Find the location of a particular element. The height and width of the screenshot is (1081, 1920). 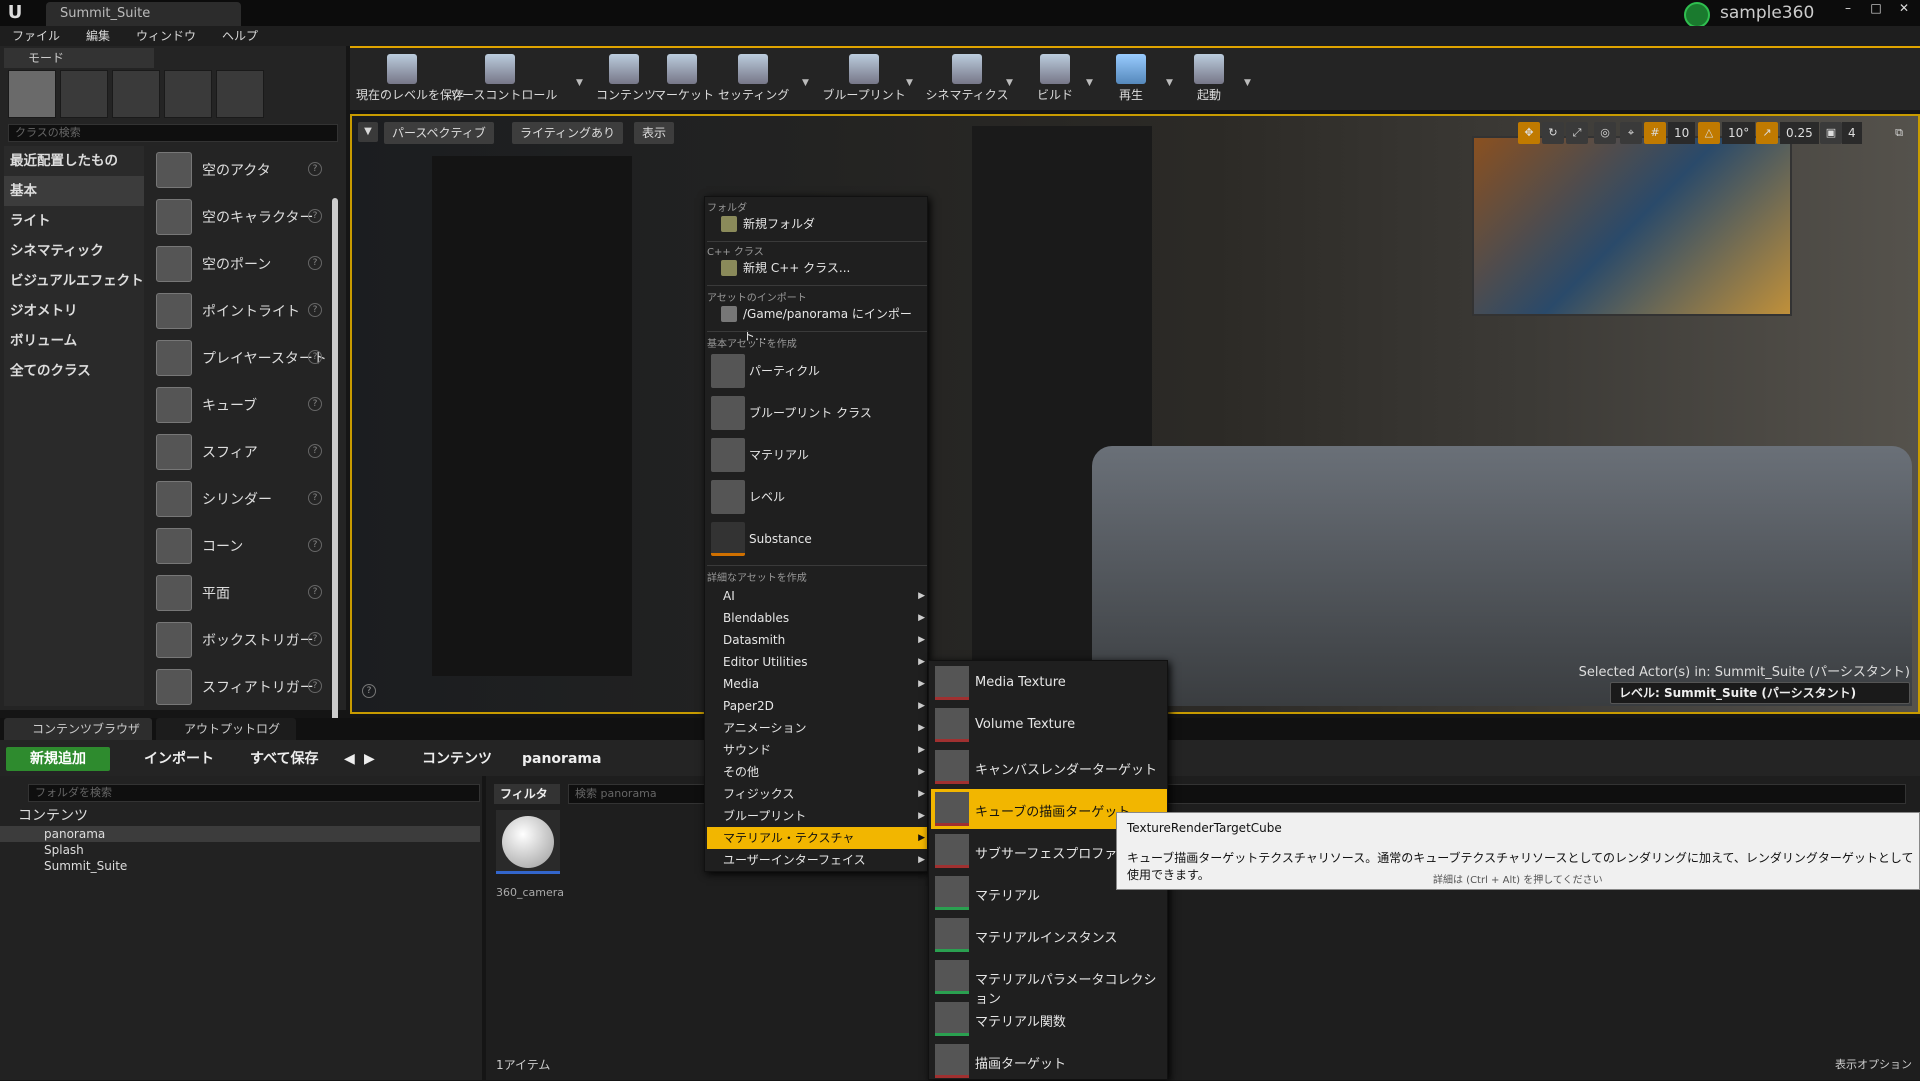

grid-snap-value: 10 is located at coordinates (1682, 133).